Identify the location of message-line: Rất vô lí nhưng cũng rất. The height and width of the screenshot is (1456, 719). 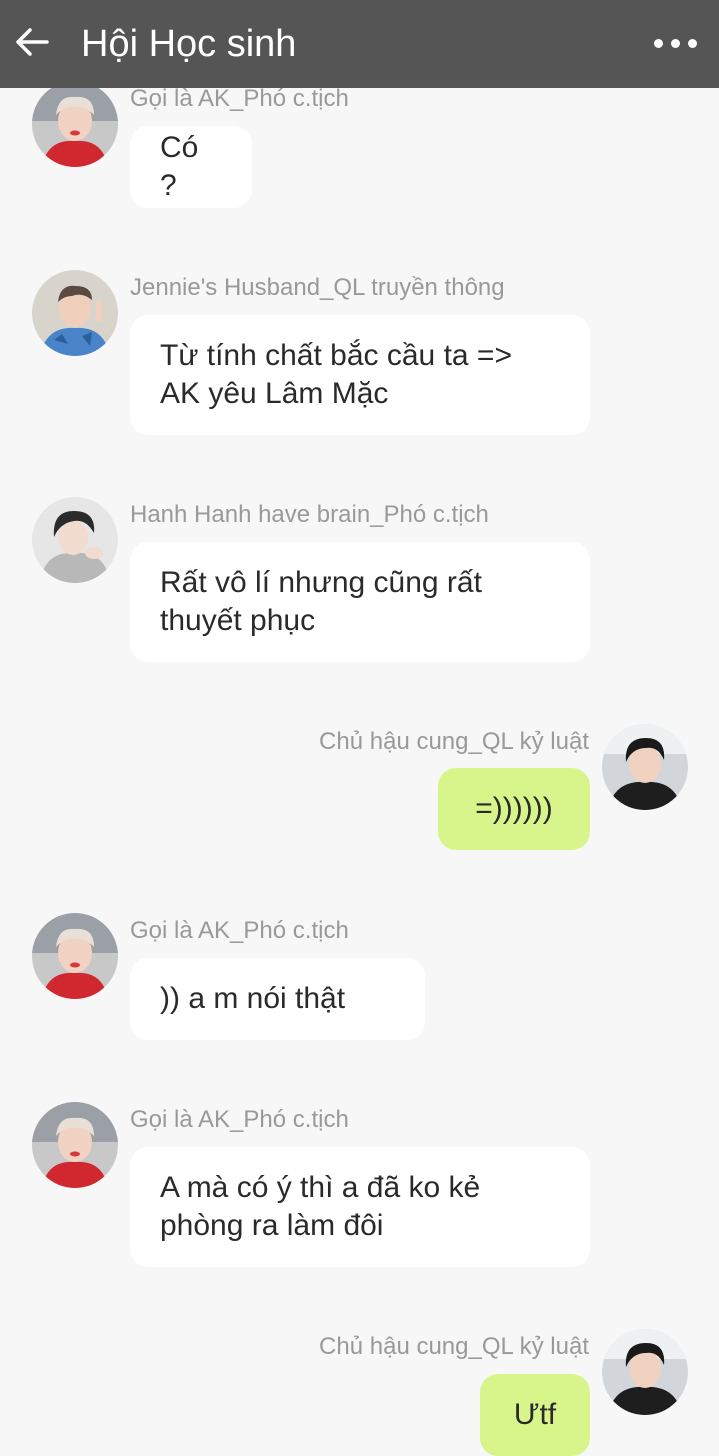
(321, 582).